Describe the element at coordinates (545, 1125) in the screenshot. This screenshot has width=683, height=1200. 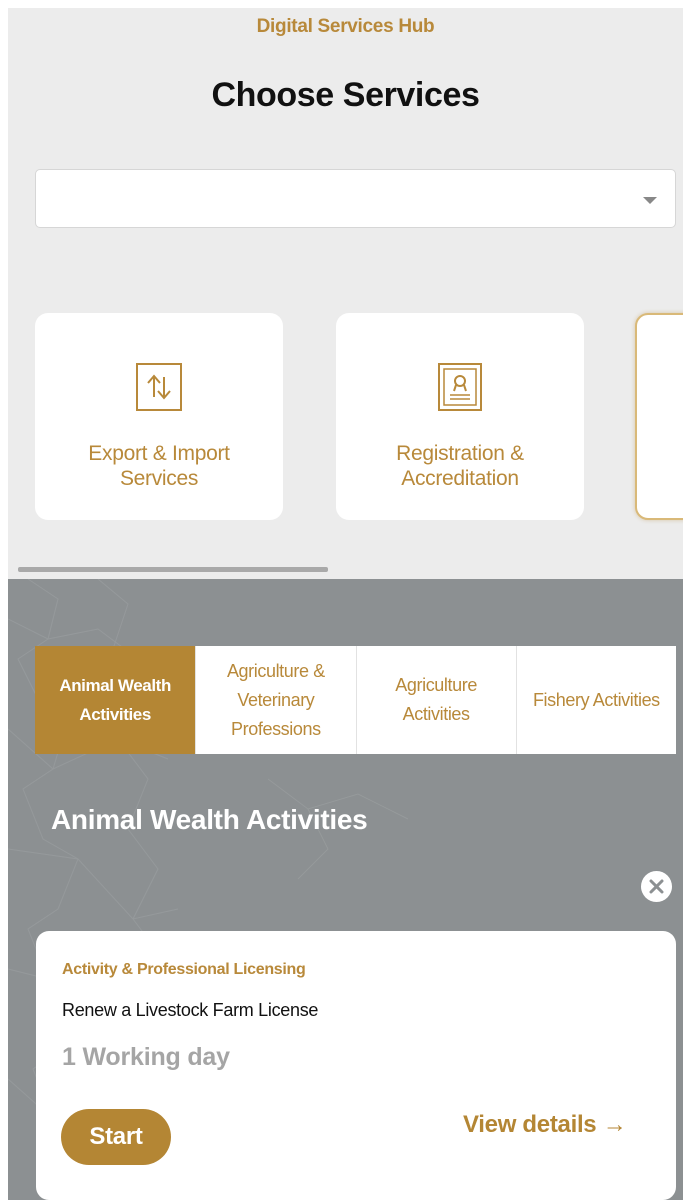
I see `view-details-link: View details →` at that location.